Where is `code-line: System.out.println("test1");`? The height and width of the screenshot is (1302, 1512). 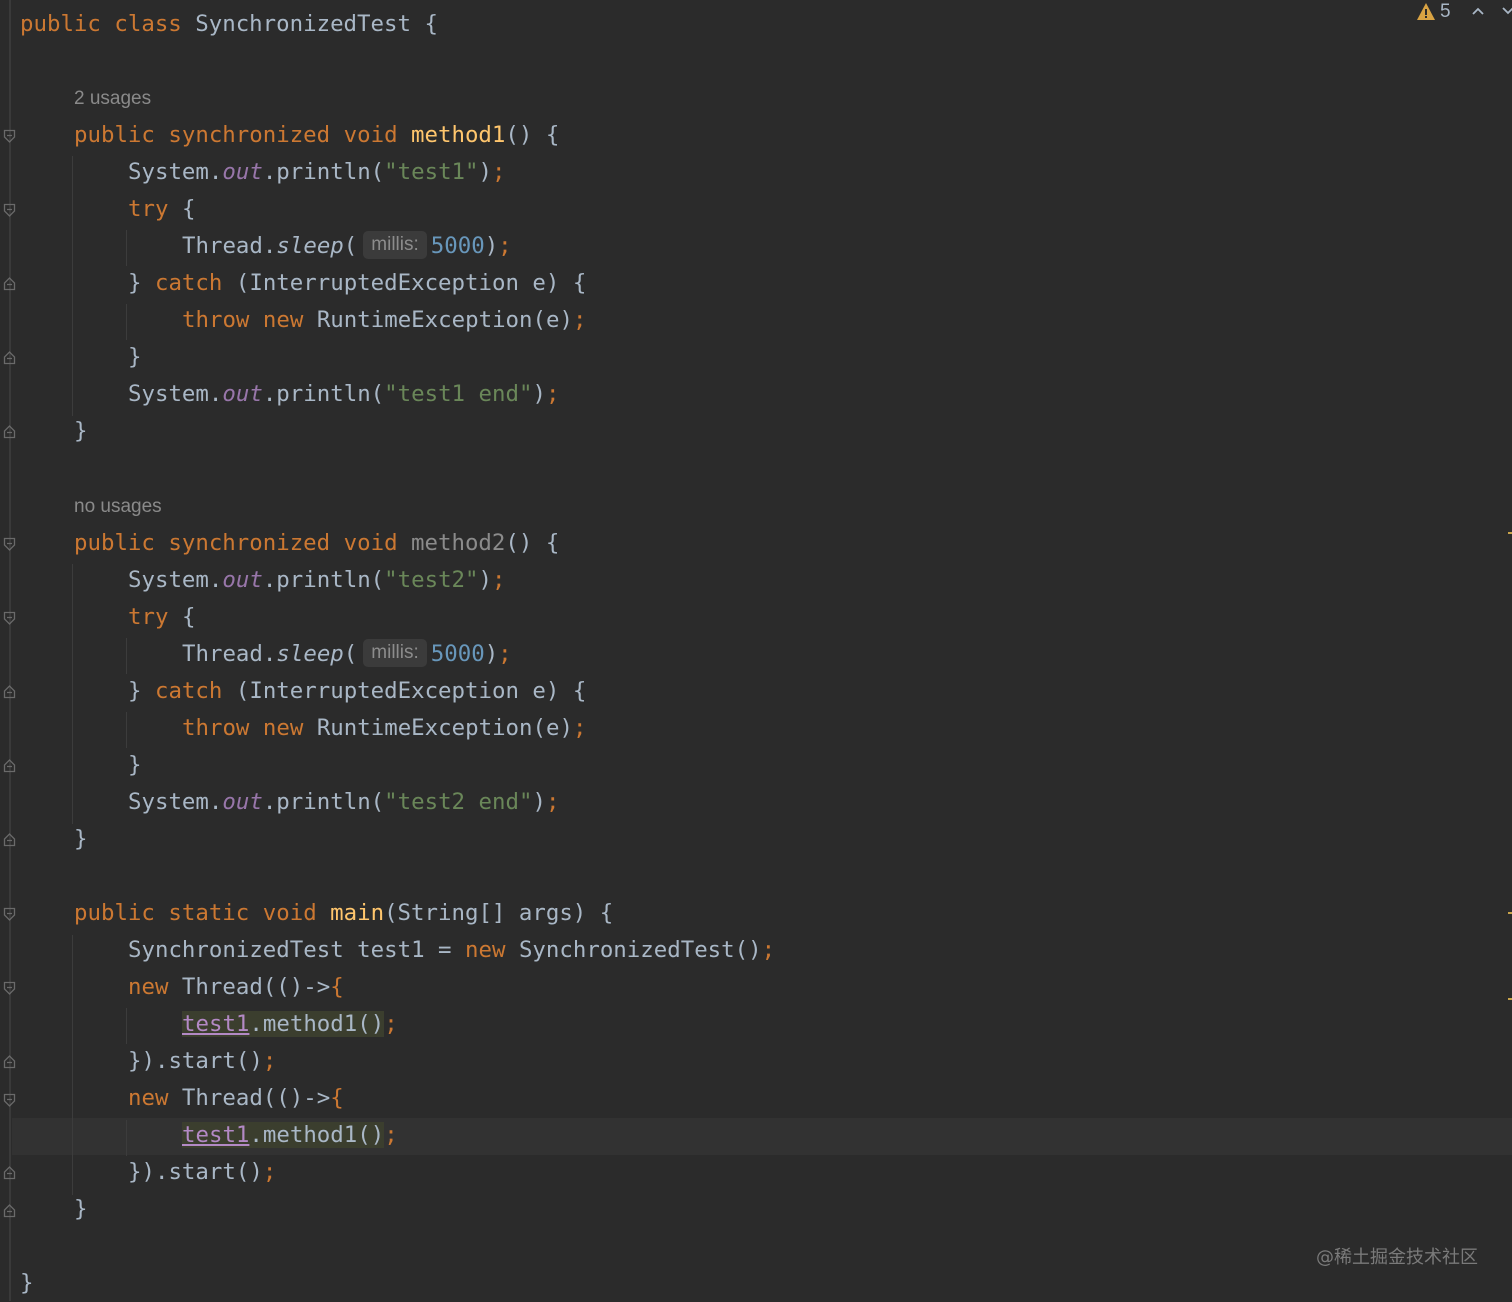 code-line: System.out.println("test1"); is located at coordinates (317, 172).